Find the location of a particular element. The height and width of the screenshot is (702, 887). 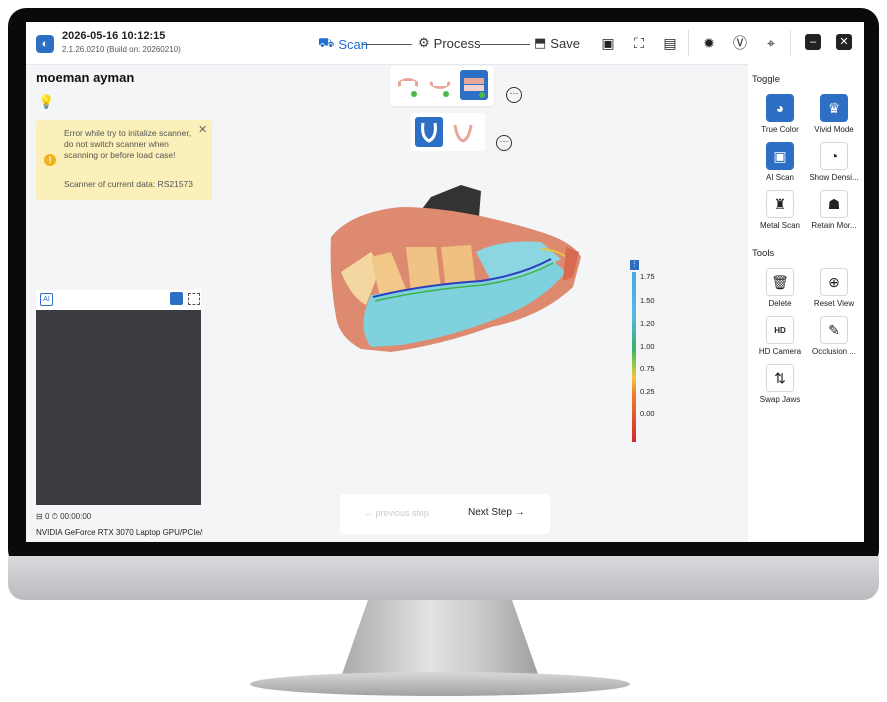

color-wheel-icon: ◕ is located at coordinates (780, 108).